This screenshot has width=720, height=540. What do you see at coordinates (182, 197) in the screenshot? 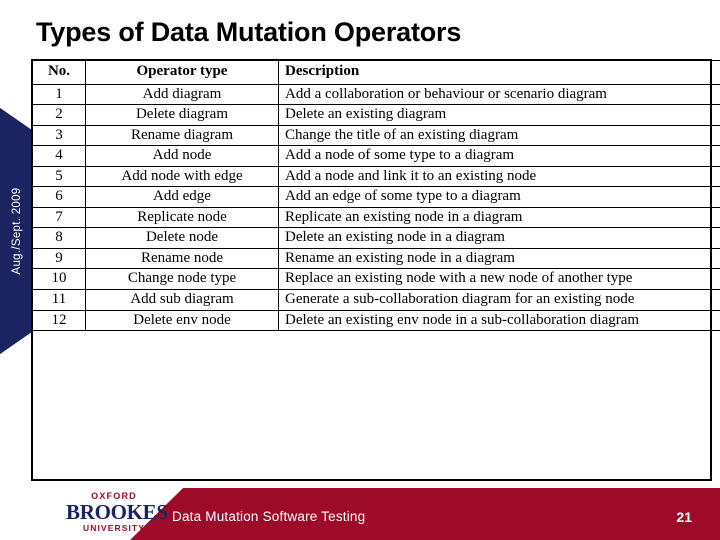
I see `cell-operator-type: Add edge` at bounding box center [182, 197].